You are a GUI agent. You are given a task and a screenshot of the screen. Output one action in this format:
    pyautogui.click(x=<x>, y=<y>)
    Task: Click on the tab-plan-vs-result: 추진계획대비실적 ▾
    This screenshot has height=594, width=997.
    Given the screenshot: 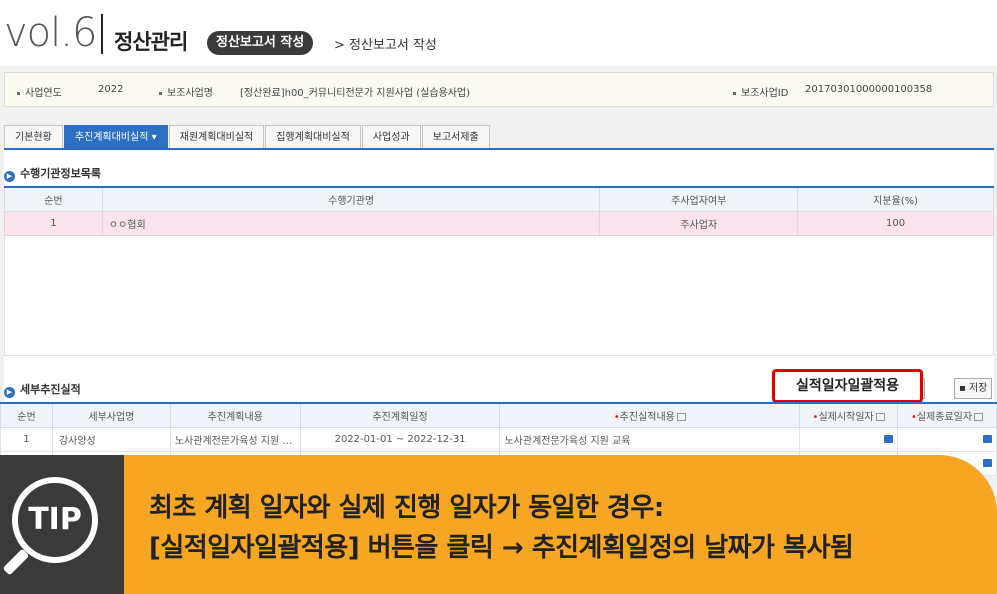 What is the action you would take?
    pyautogui.click(x=115, y=137)
    